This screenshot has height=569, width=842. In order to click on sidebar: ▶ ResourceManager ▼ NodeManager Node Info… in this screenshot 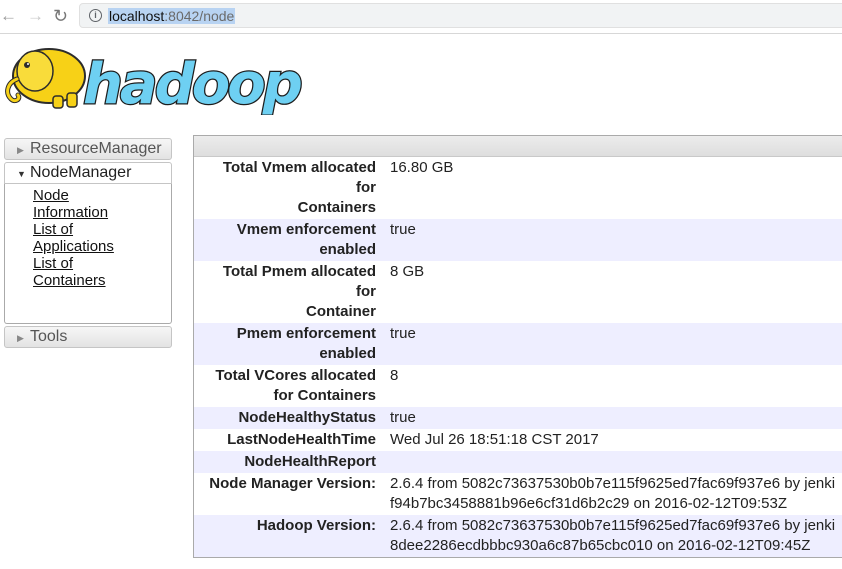, I will do `click(88, 243)`.